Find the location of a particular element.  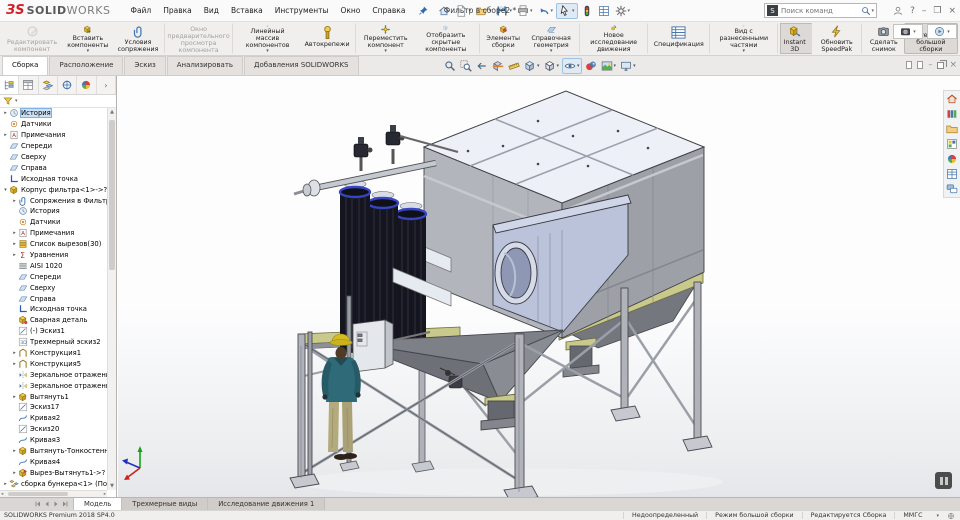

restore-button: ❒ is located at coordinates (937, 11).